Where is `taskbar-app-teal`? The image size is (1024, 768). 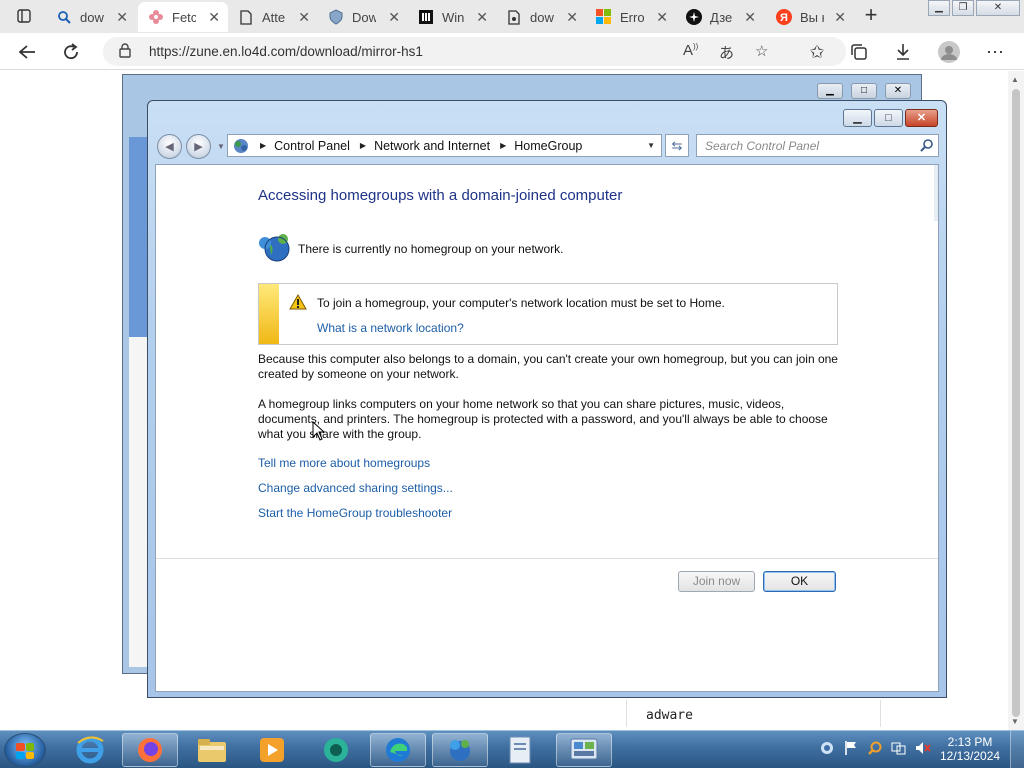 taskbar-app-teal is located at coordinates (336, 750).